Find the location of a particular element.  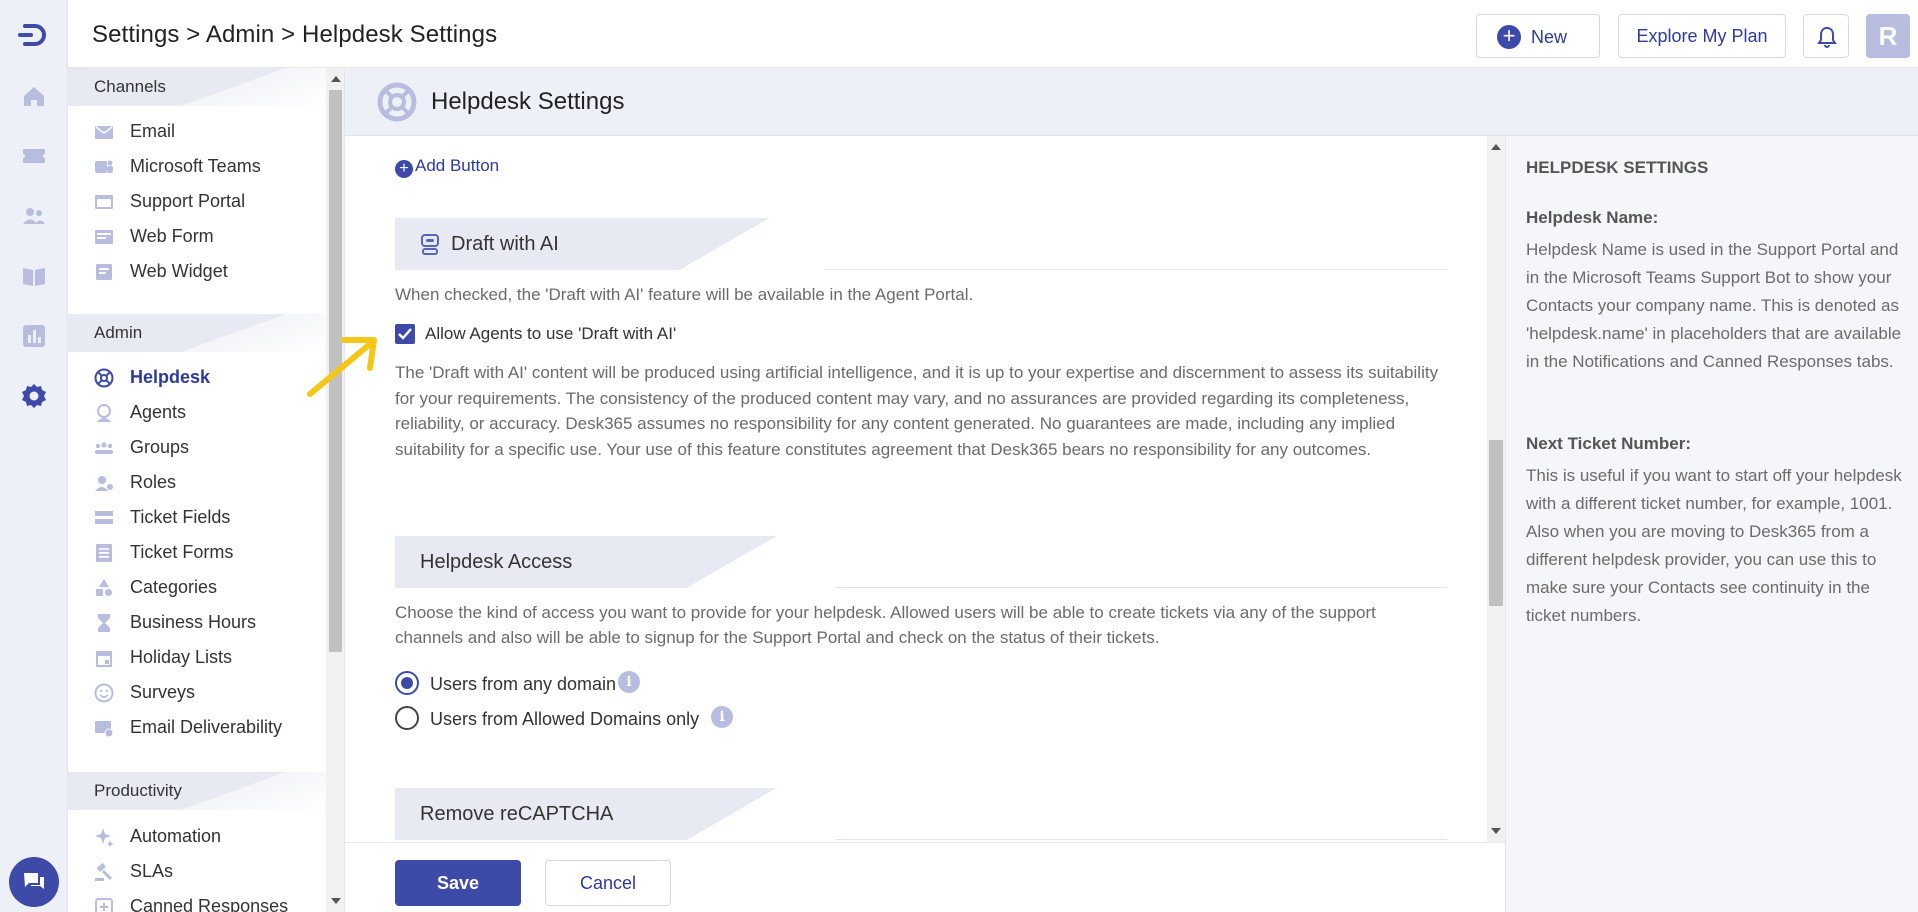

sidebar-item-automation: Automation is located at coordinates (209, 836).